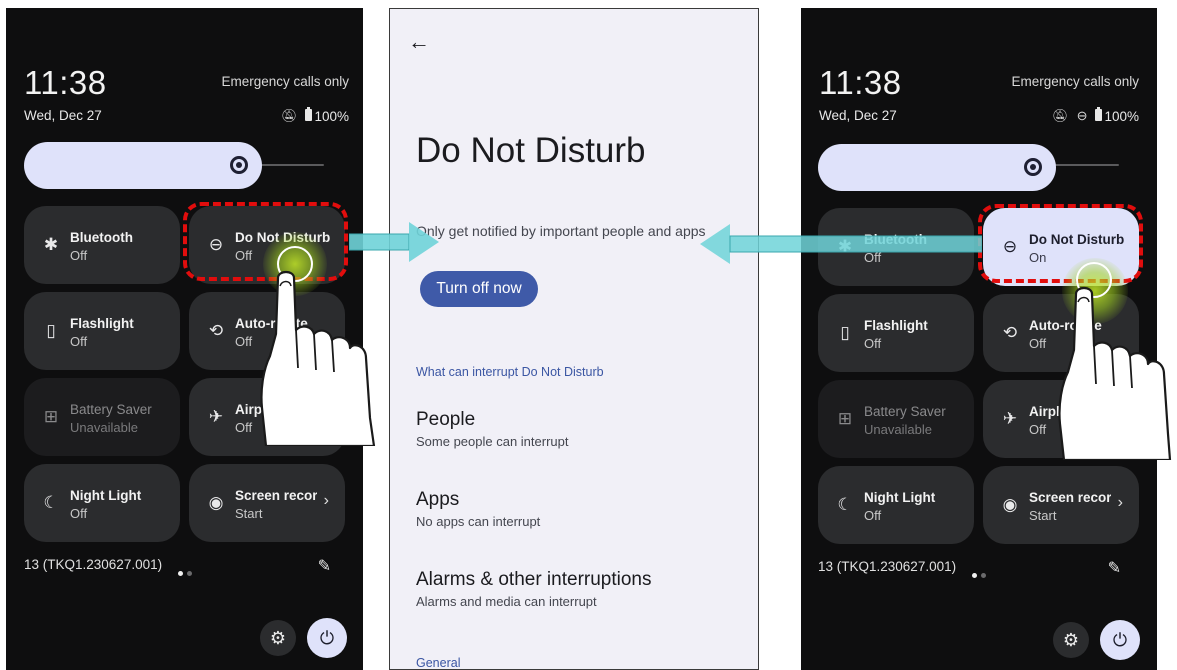  Describe the element at coordinates (285, 81) in the screenshot. I see `network-status: Emergency calls only` at that location.